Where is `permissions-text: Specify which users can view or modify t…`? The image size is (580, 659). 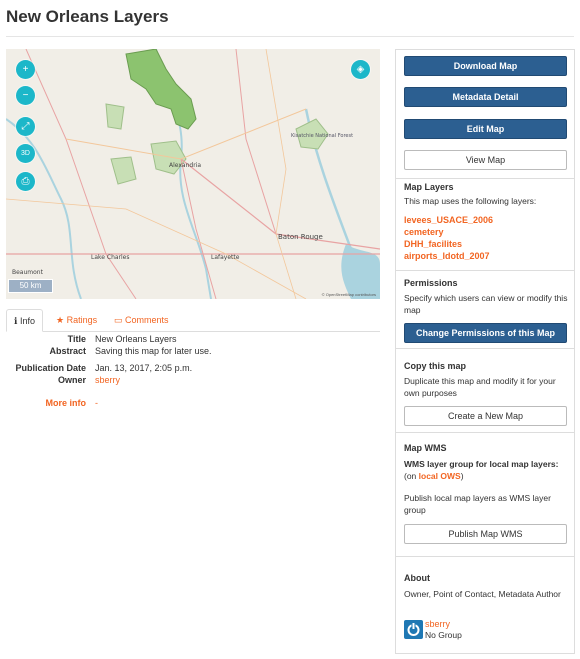
permissions-text: Specify which users can view or modify t… is located at coordinates (486, 304).